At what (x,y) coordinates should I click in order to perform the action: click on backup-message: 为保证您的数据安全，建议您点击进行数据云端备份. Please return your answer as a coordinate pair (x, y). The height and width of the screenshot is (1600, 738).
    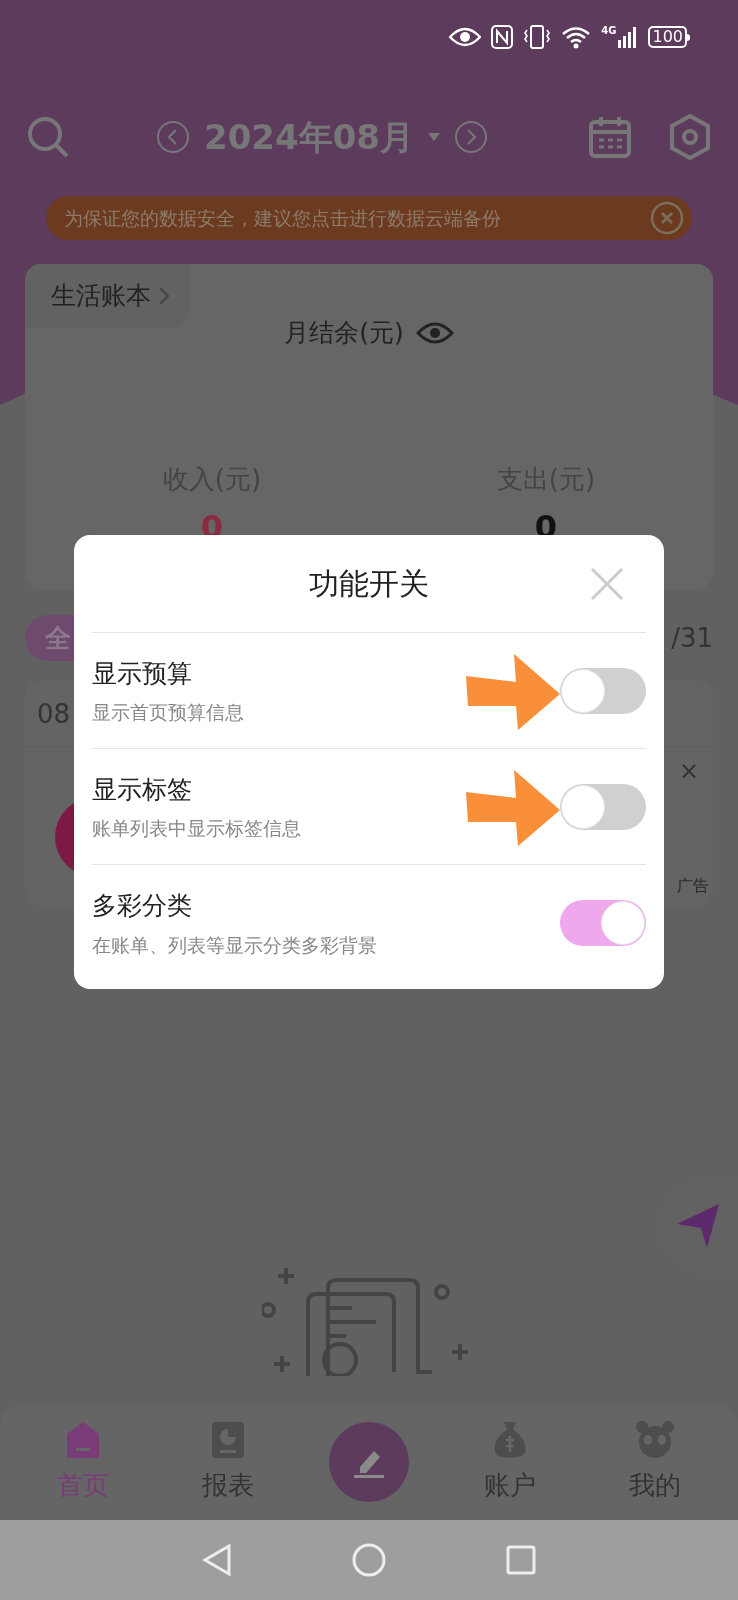
    Looking at the image, I should click on (283, 218).